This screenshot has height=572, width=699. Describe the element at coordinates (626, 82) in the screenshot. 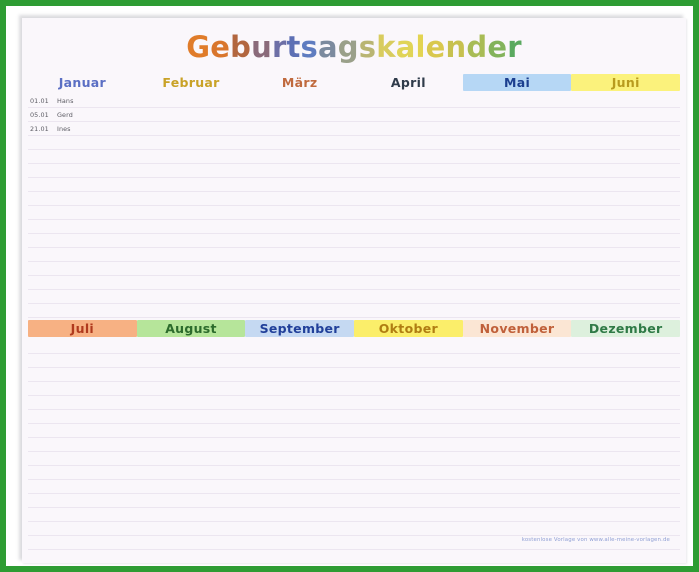

I see `month-header-juni: Juni` at that location.